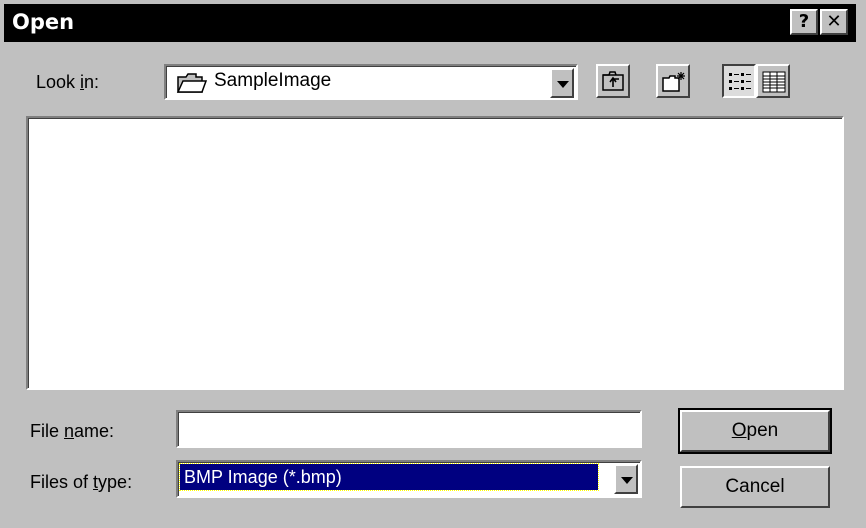 This screenshot has width=866, height=528. I want to click on help-icon: ?, so click(804, 21).